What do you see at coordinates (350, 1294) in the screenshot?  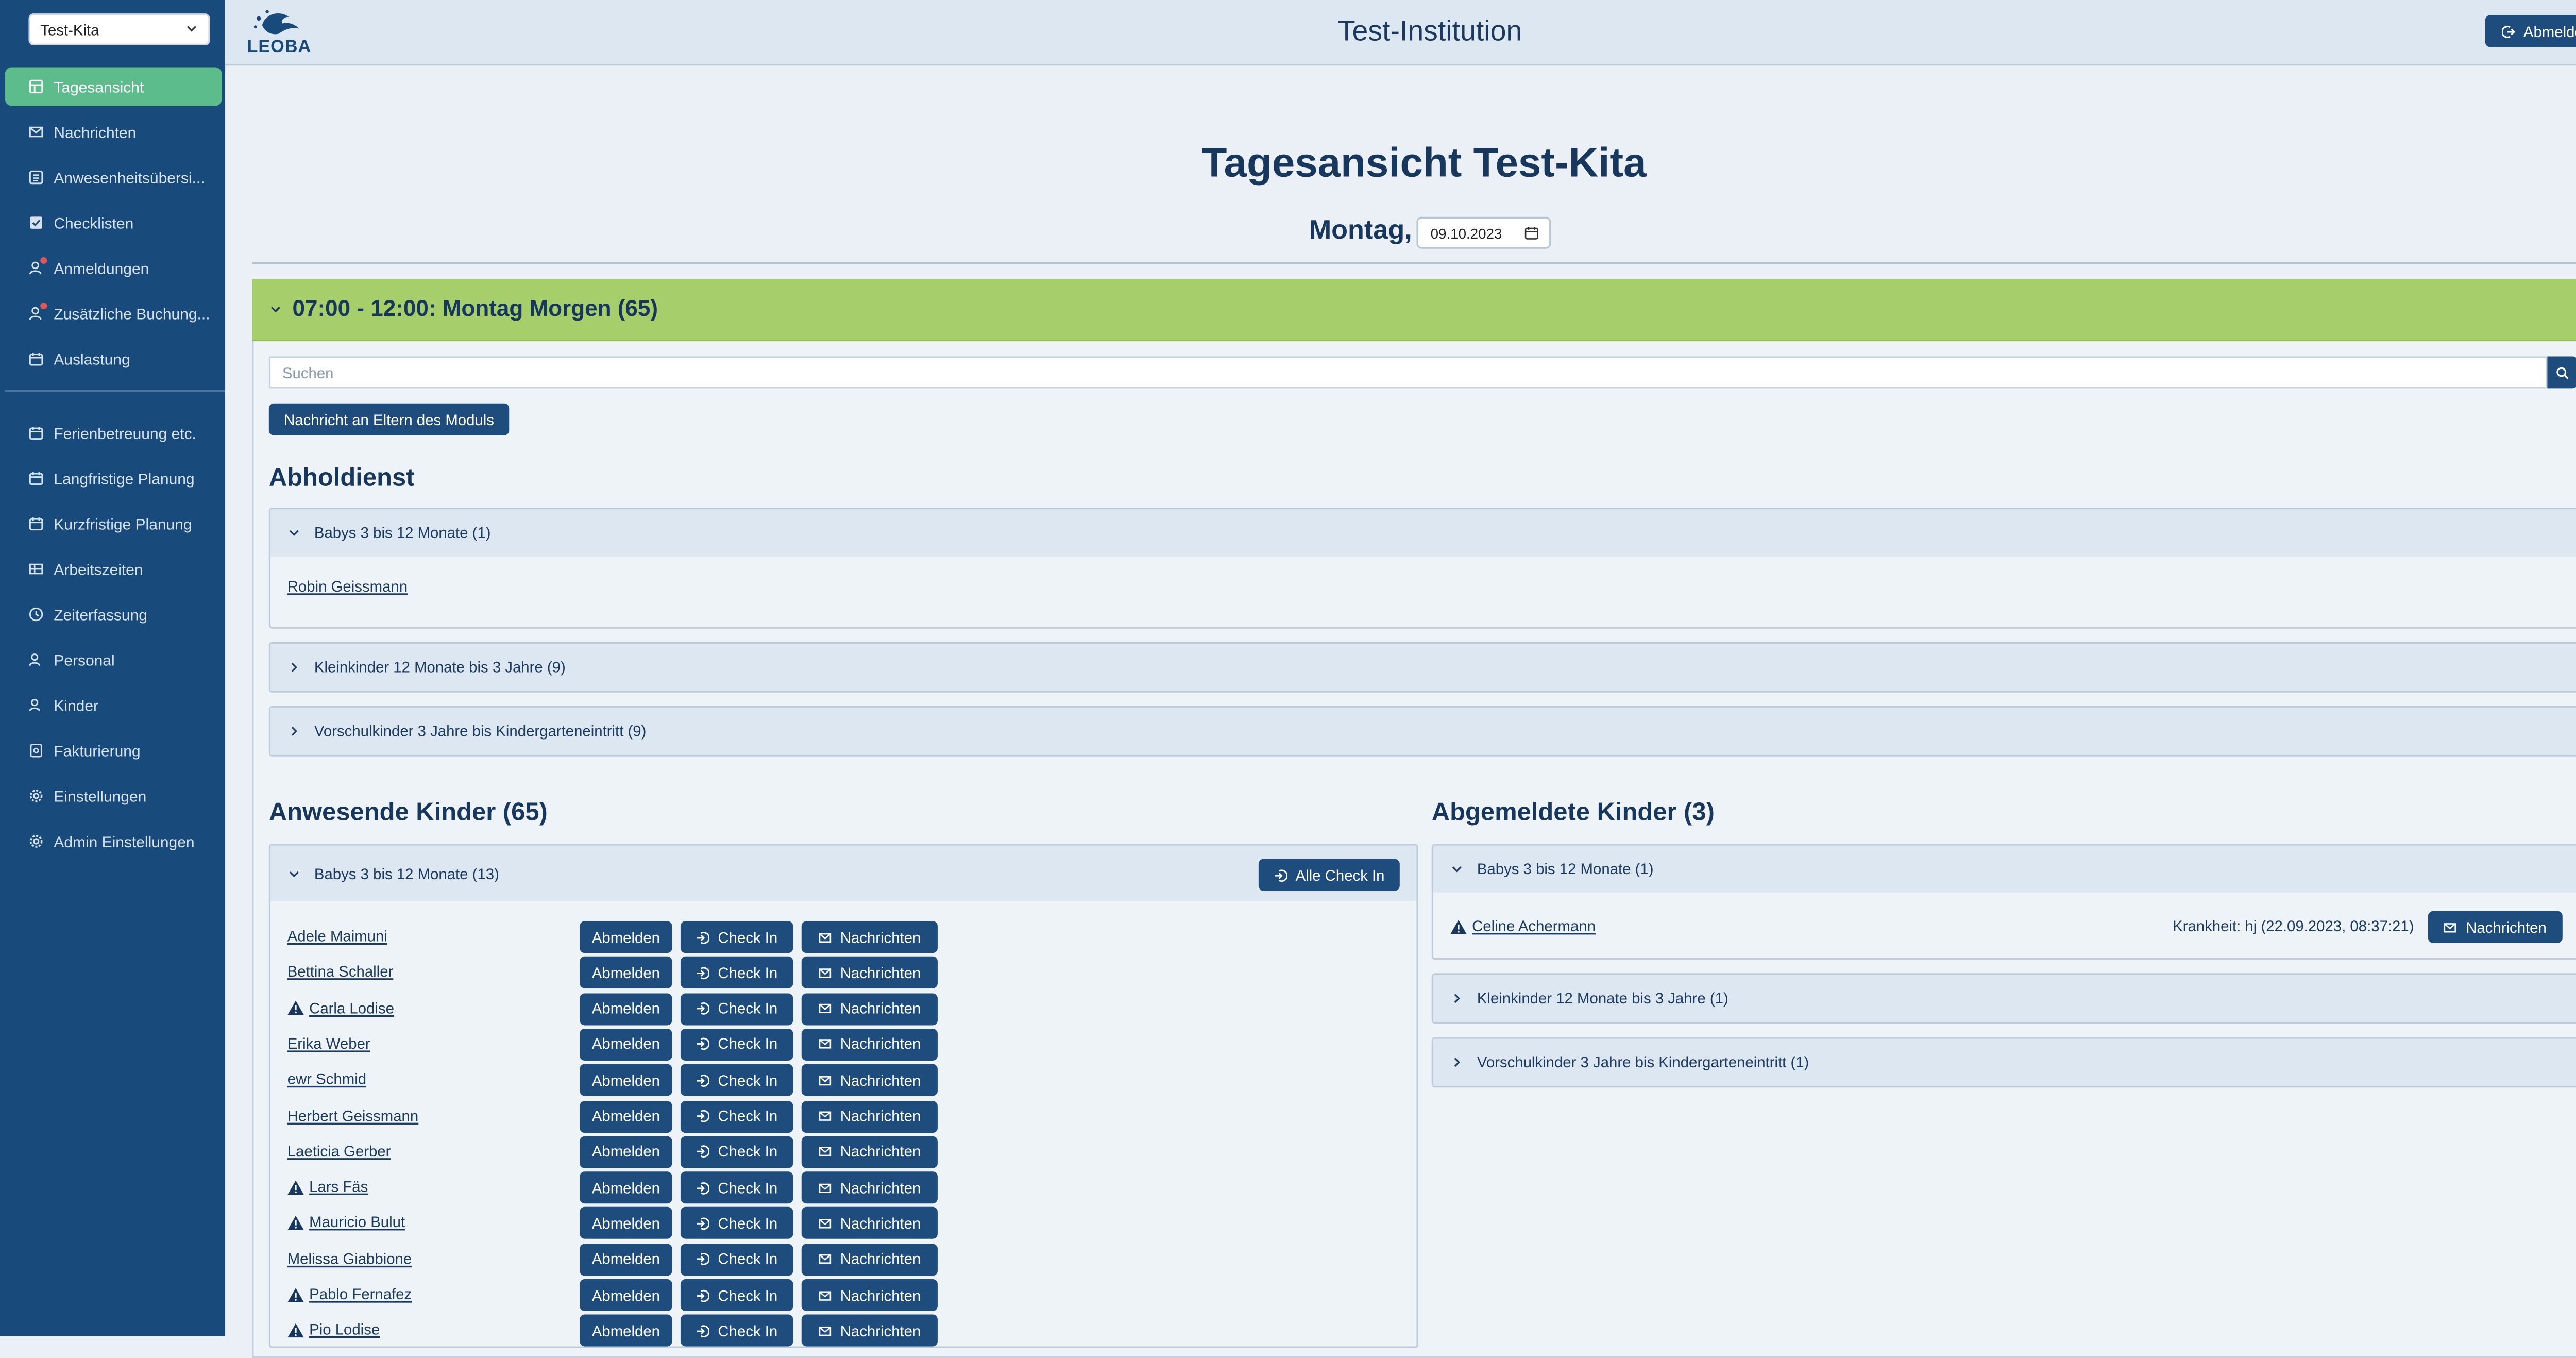 I see `child-link: Pablo Fernafez` at bounding box center [350, 1294].